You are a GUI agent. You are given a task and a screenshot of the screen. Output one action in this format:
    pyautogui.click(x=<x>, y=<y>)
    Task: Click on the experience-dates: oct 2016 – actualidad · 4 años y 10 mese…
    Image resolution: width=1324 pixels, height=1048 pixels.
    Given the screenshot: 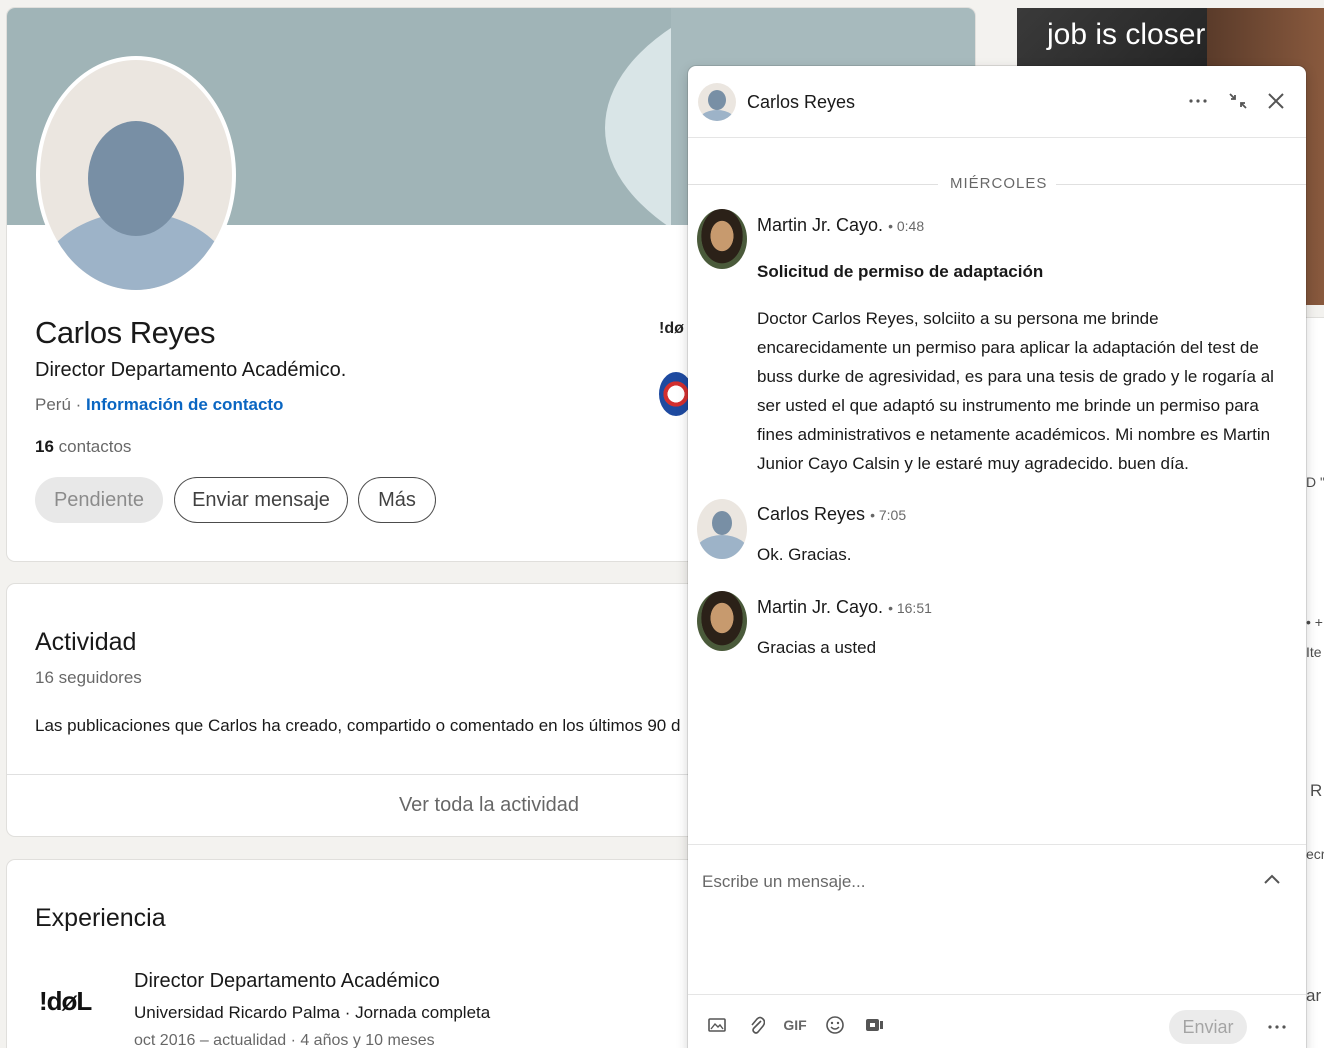 What is the action you would take?
    pyautogui.click(x=284, y=1040)
    